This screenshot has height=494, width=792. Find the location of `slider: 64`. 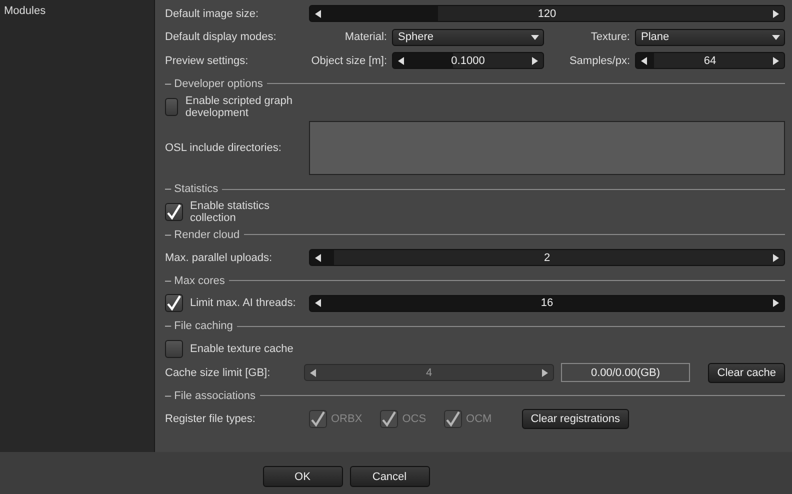

slider: 64 is located at coordinates (710, 61).